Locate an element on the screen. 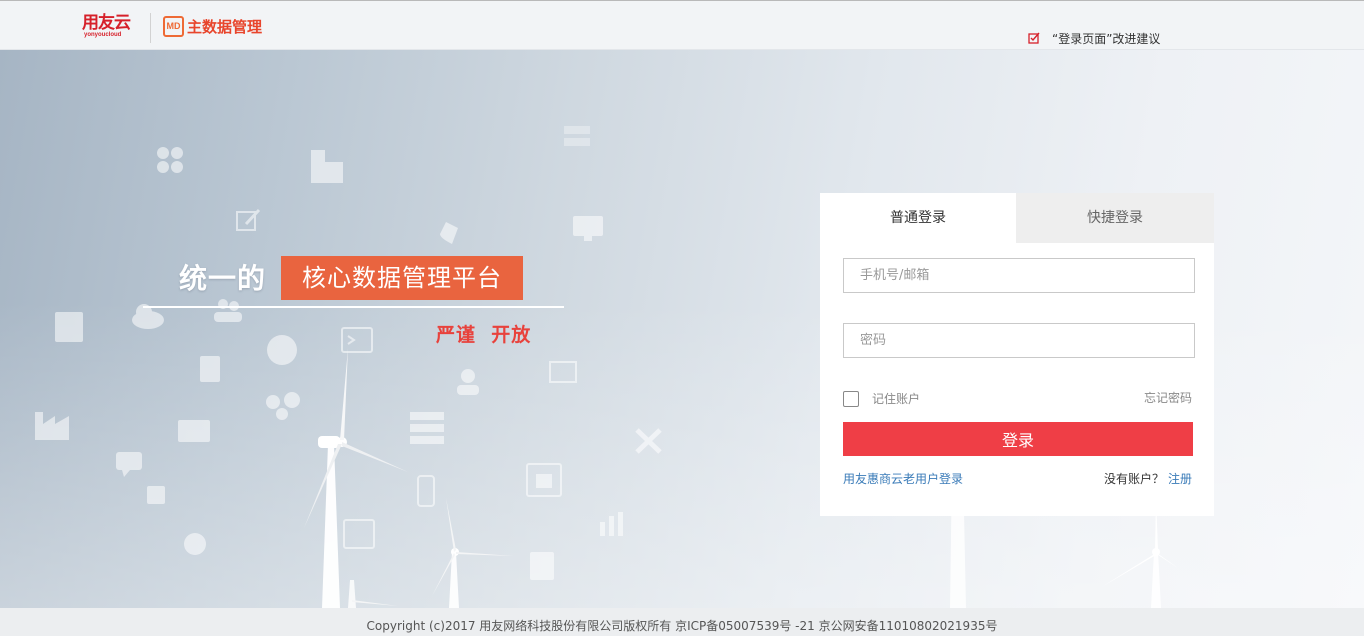  phone-email-input is located at coordinates (1019, 275).